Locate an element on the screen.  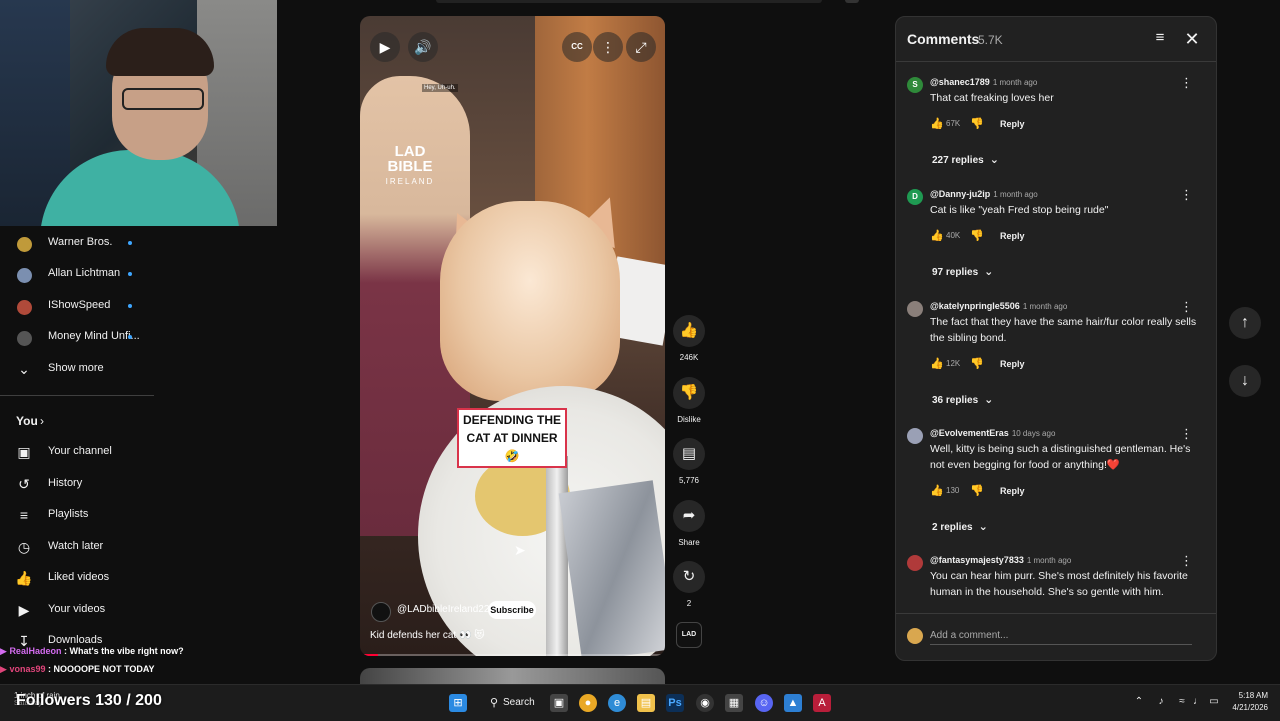
task-view-icon: ▣ is located at coordinates (559, 703).